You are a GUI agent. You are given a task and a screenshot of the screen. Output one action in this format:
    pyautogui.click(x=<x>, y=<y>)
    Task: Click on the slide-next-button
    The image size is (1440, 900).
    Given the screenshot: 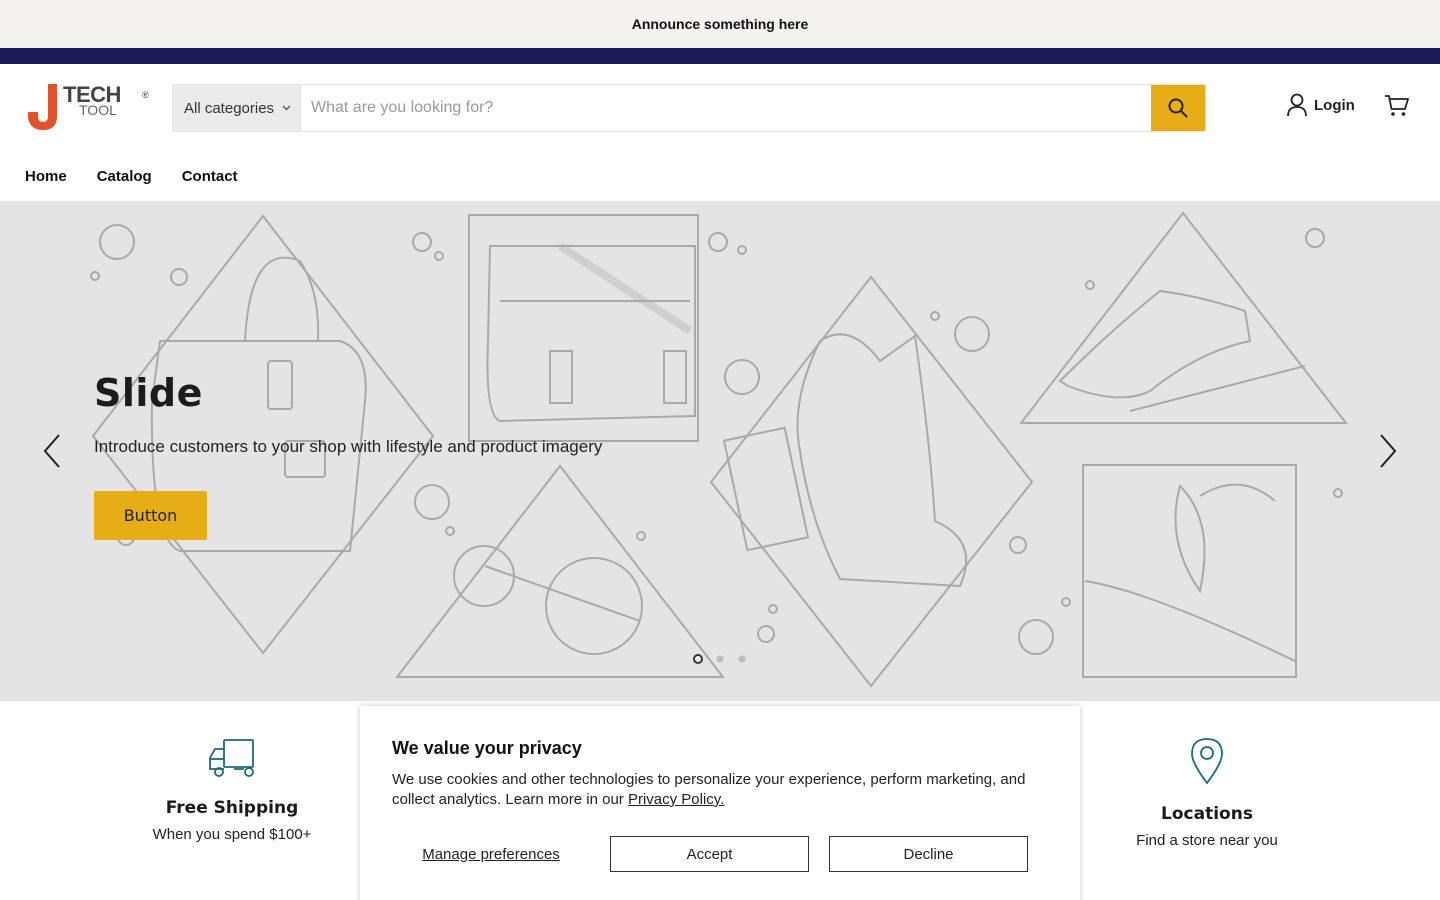 What is the action you would take?
    pyautogui.click(x=1388, y=453)
    